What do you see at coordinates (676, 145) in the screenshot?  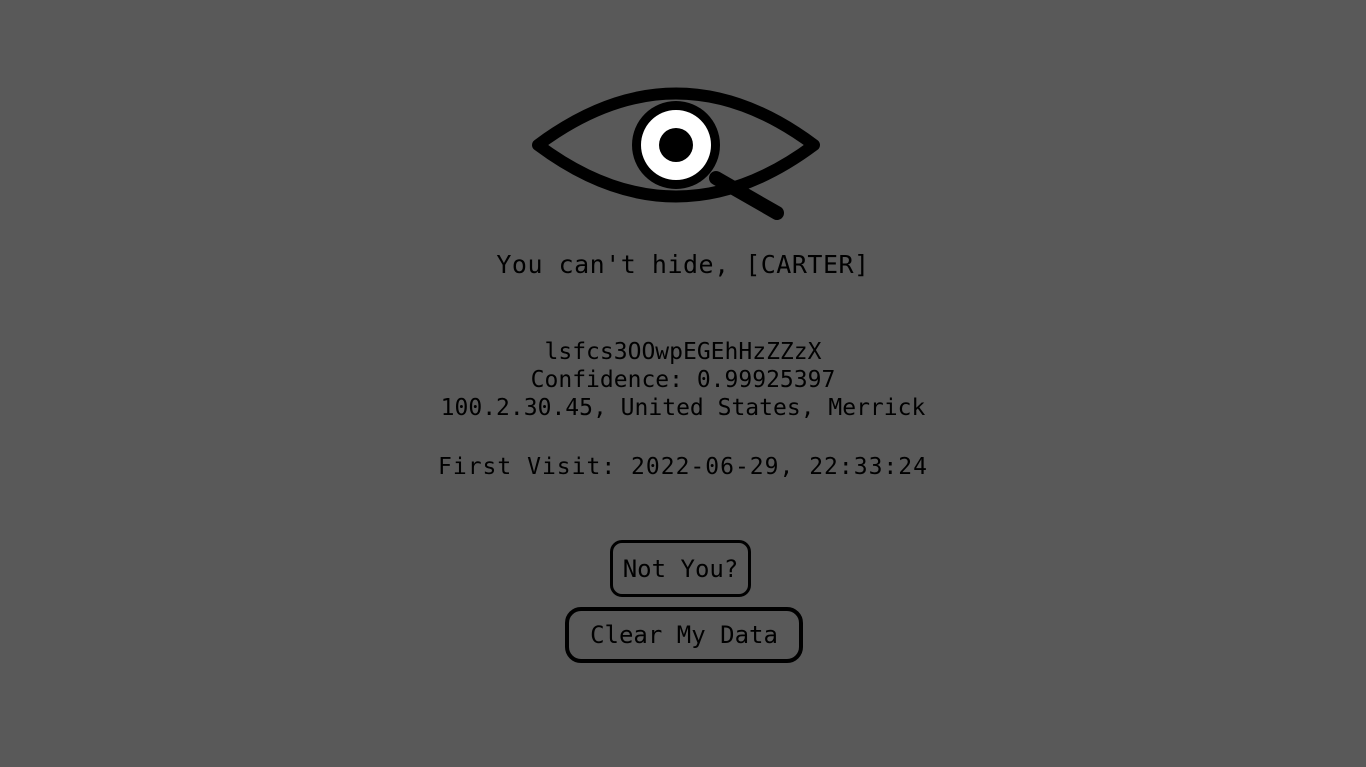 I see `pupil` at bounding box center [676, 145].